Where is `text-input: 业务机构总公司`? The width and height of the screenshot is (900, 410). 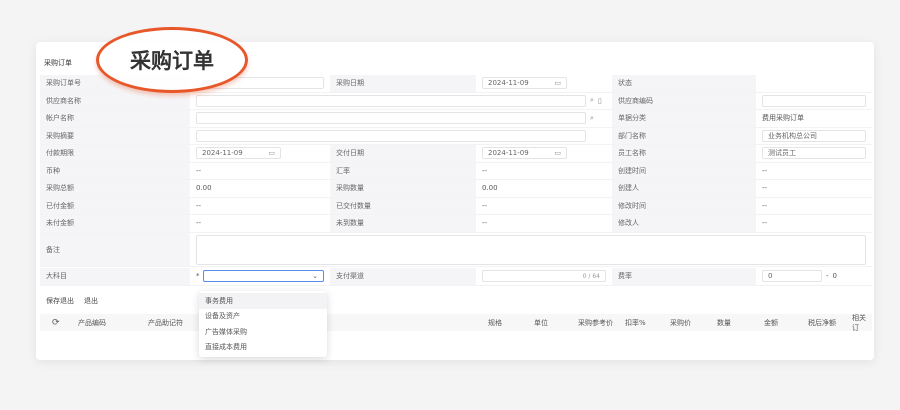 text-input: 业务机构总公司 is located at coordinates (814, 135).